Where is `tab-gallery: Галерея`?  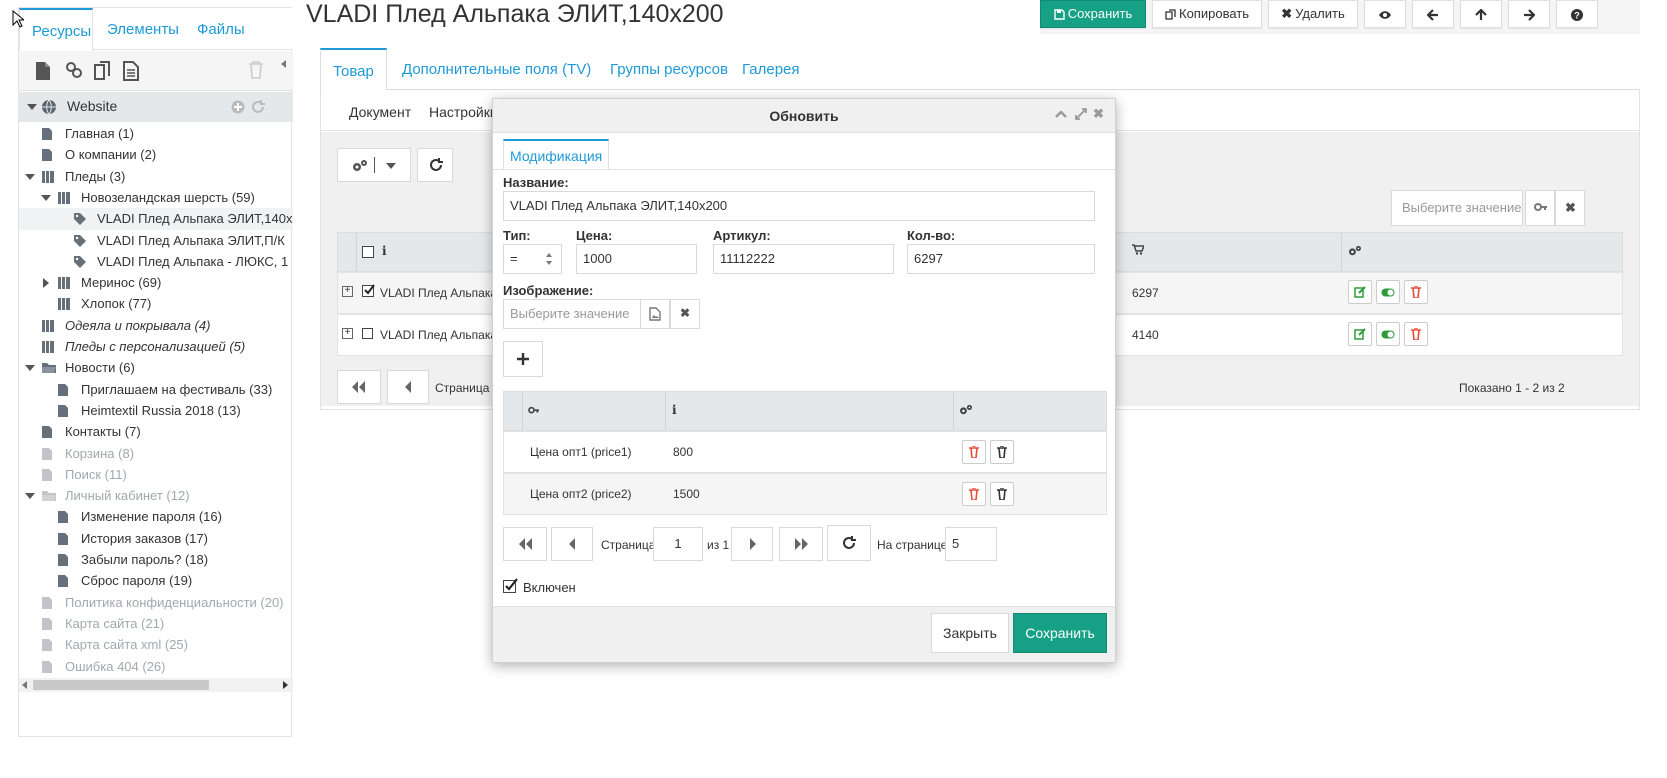
tab-gallery: Галерея is located at coordinates (771, 69).